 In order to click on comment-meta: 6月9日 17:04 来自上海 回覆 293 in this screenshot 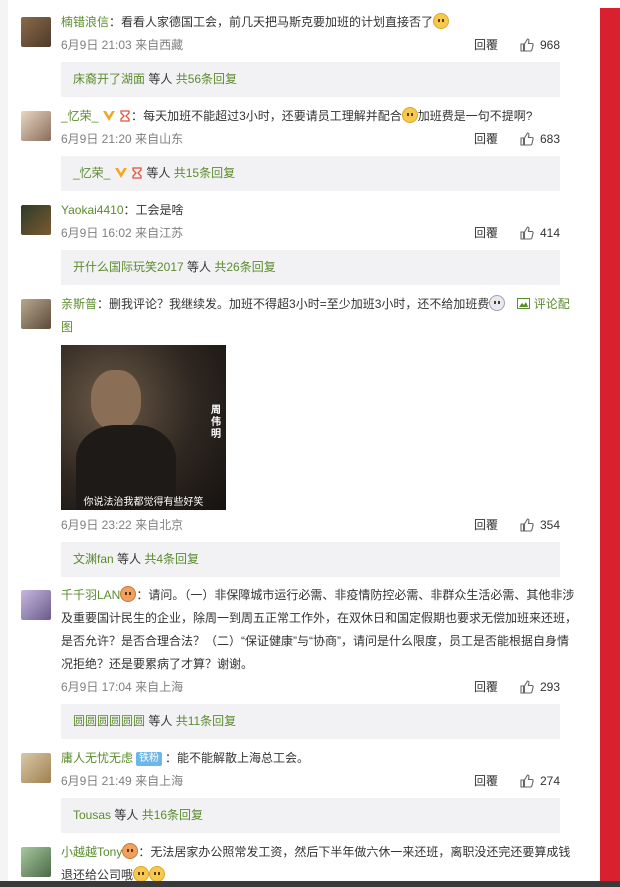, I will do `click(320, 687)`.